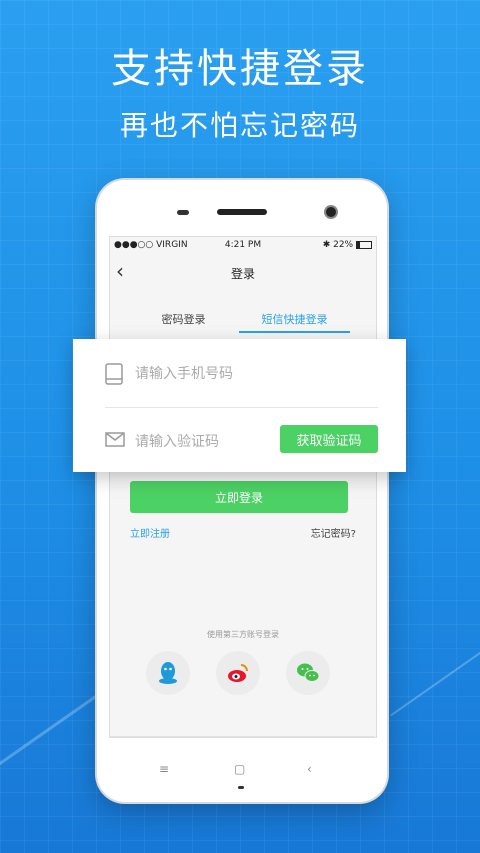 The height and width of the screenshot is (853, 480). What do you see at coordinates (331, 212) in the screenshot?
I see `phone-camera` at bounding box center [331, 212].